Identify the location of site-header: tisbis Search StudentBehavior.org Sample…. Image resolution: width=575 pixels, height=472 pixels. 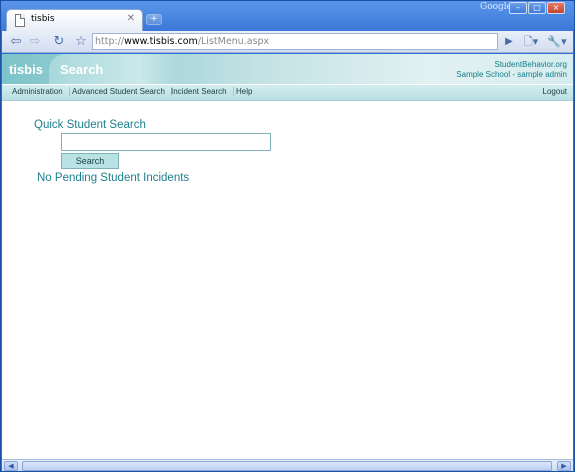
(287, 69).